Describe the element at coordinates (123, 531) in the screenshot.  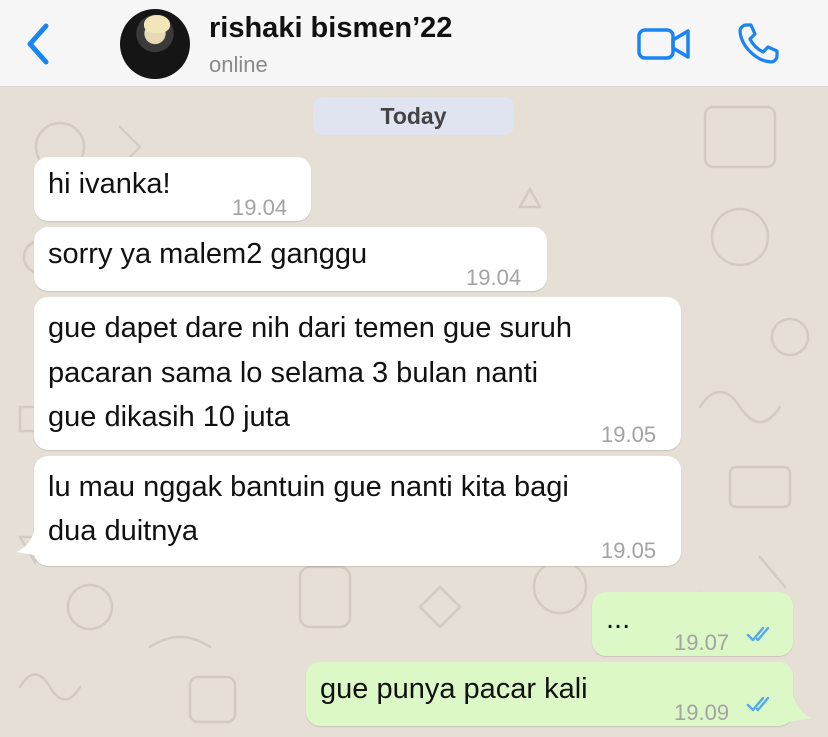
I see `message-text-line: dua duitnya` at that location.